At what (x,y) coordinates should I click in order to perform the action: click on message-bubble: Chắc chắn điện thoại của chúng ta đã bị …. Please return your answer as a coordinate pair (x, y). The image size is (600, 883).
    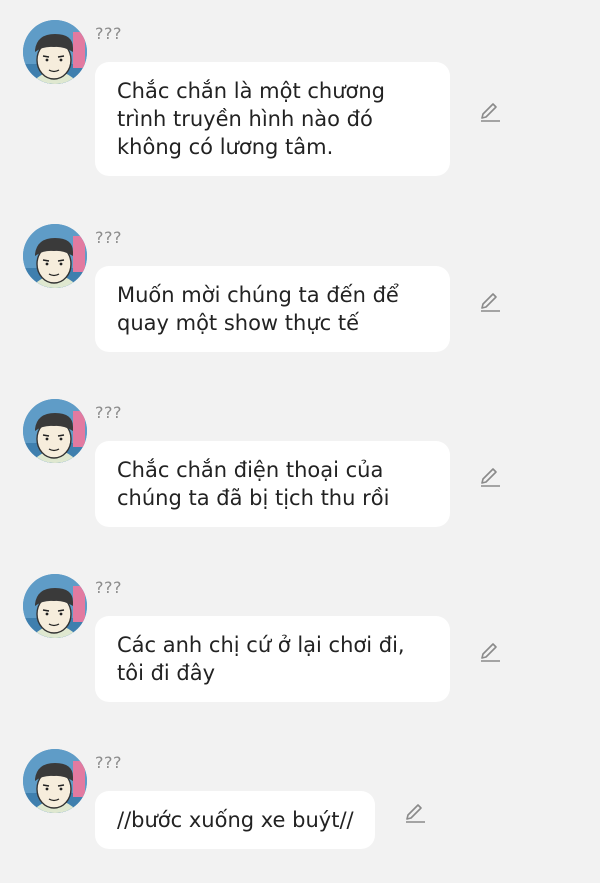
    Looking at the image, I should click on (272, 484).